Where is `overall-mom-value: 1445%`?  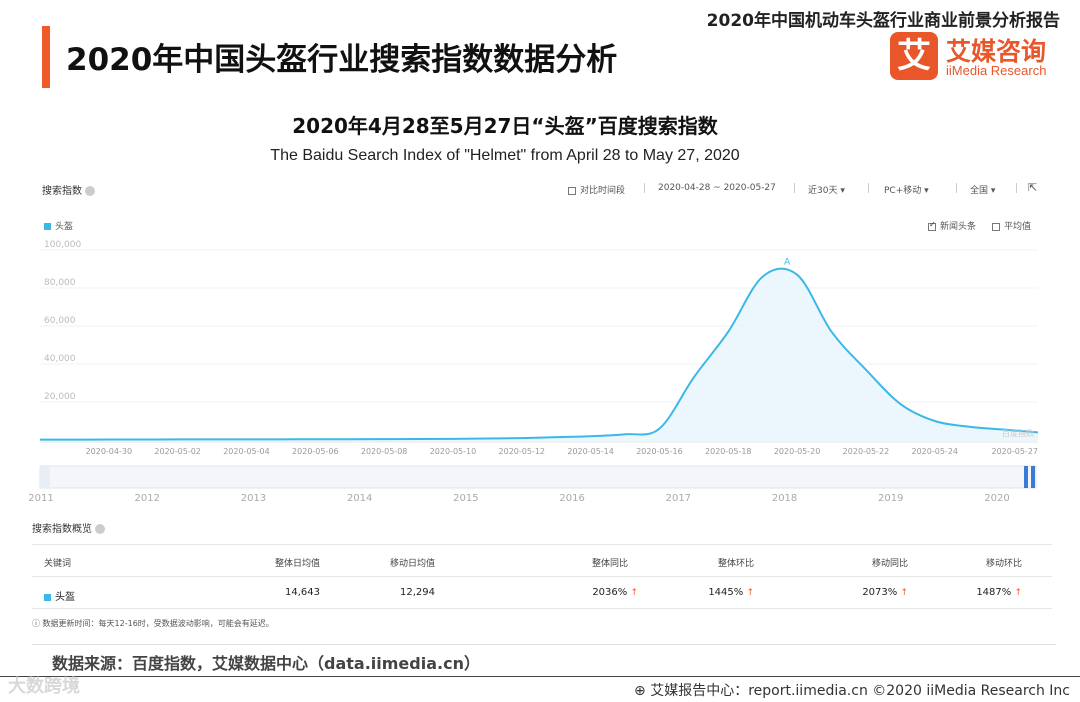 overall-mom-value: 1445% is located at coordinates (726, 592).